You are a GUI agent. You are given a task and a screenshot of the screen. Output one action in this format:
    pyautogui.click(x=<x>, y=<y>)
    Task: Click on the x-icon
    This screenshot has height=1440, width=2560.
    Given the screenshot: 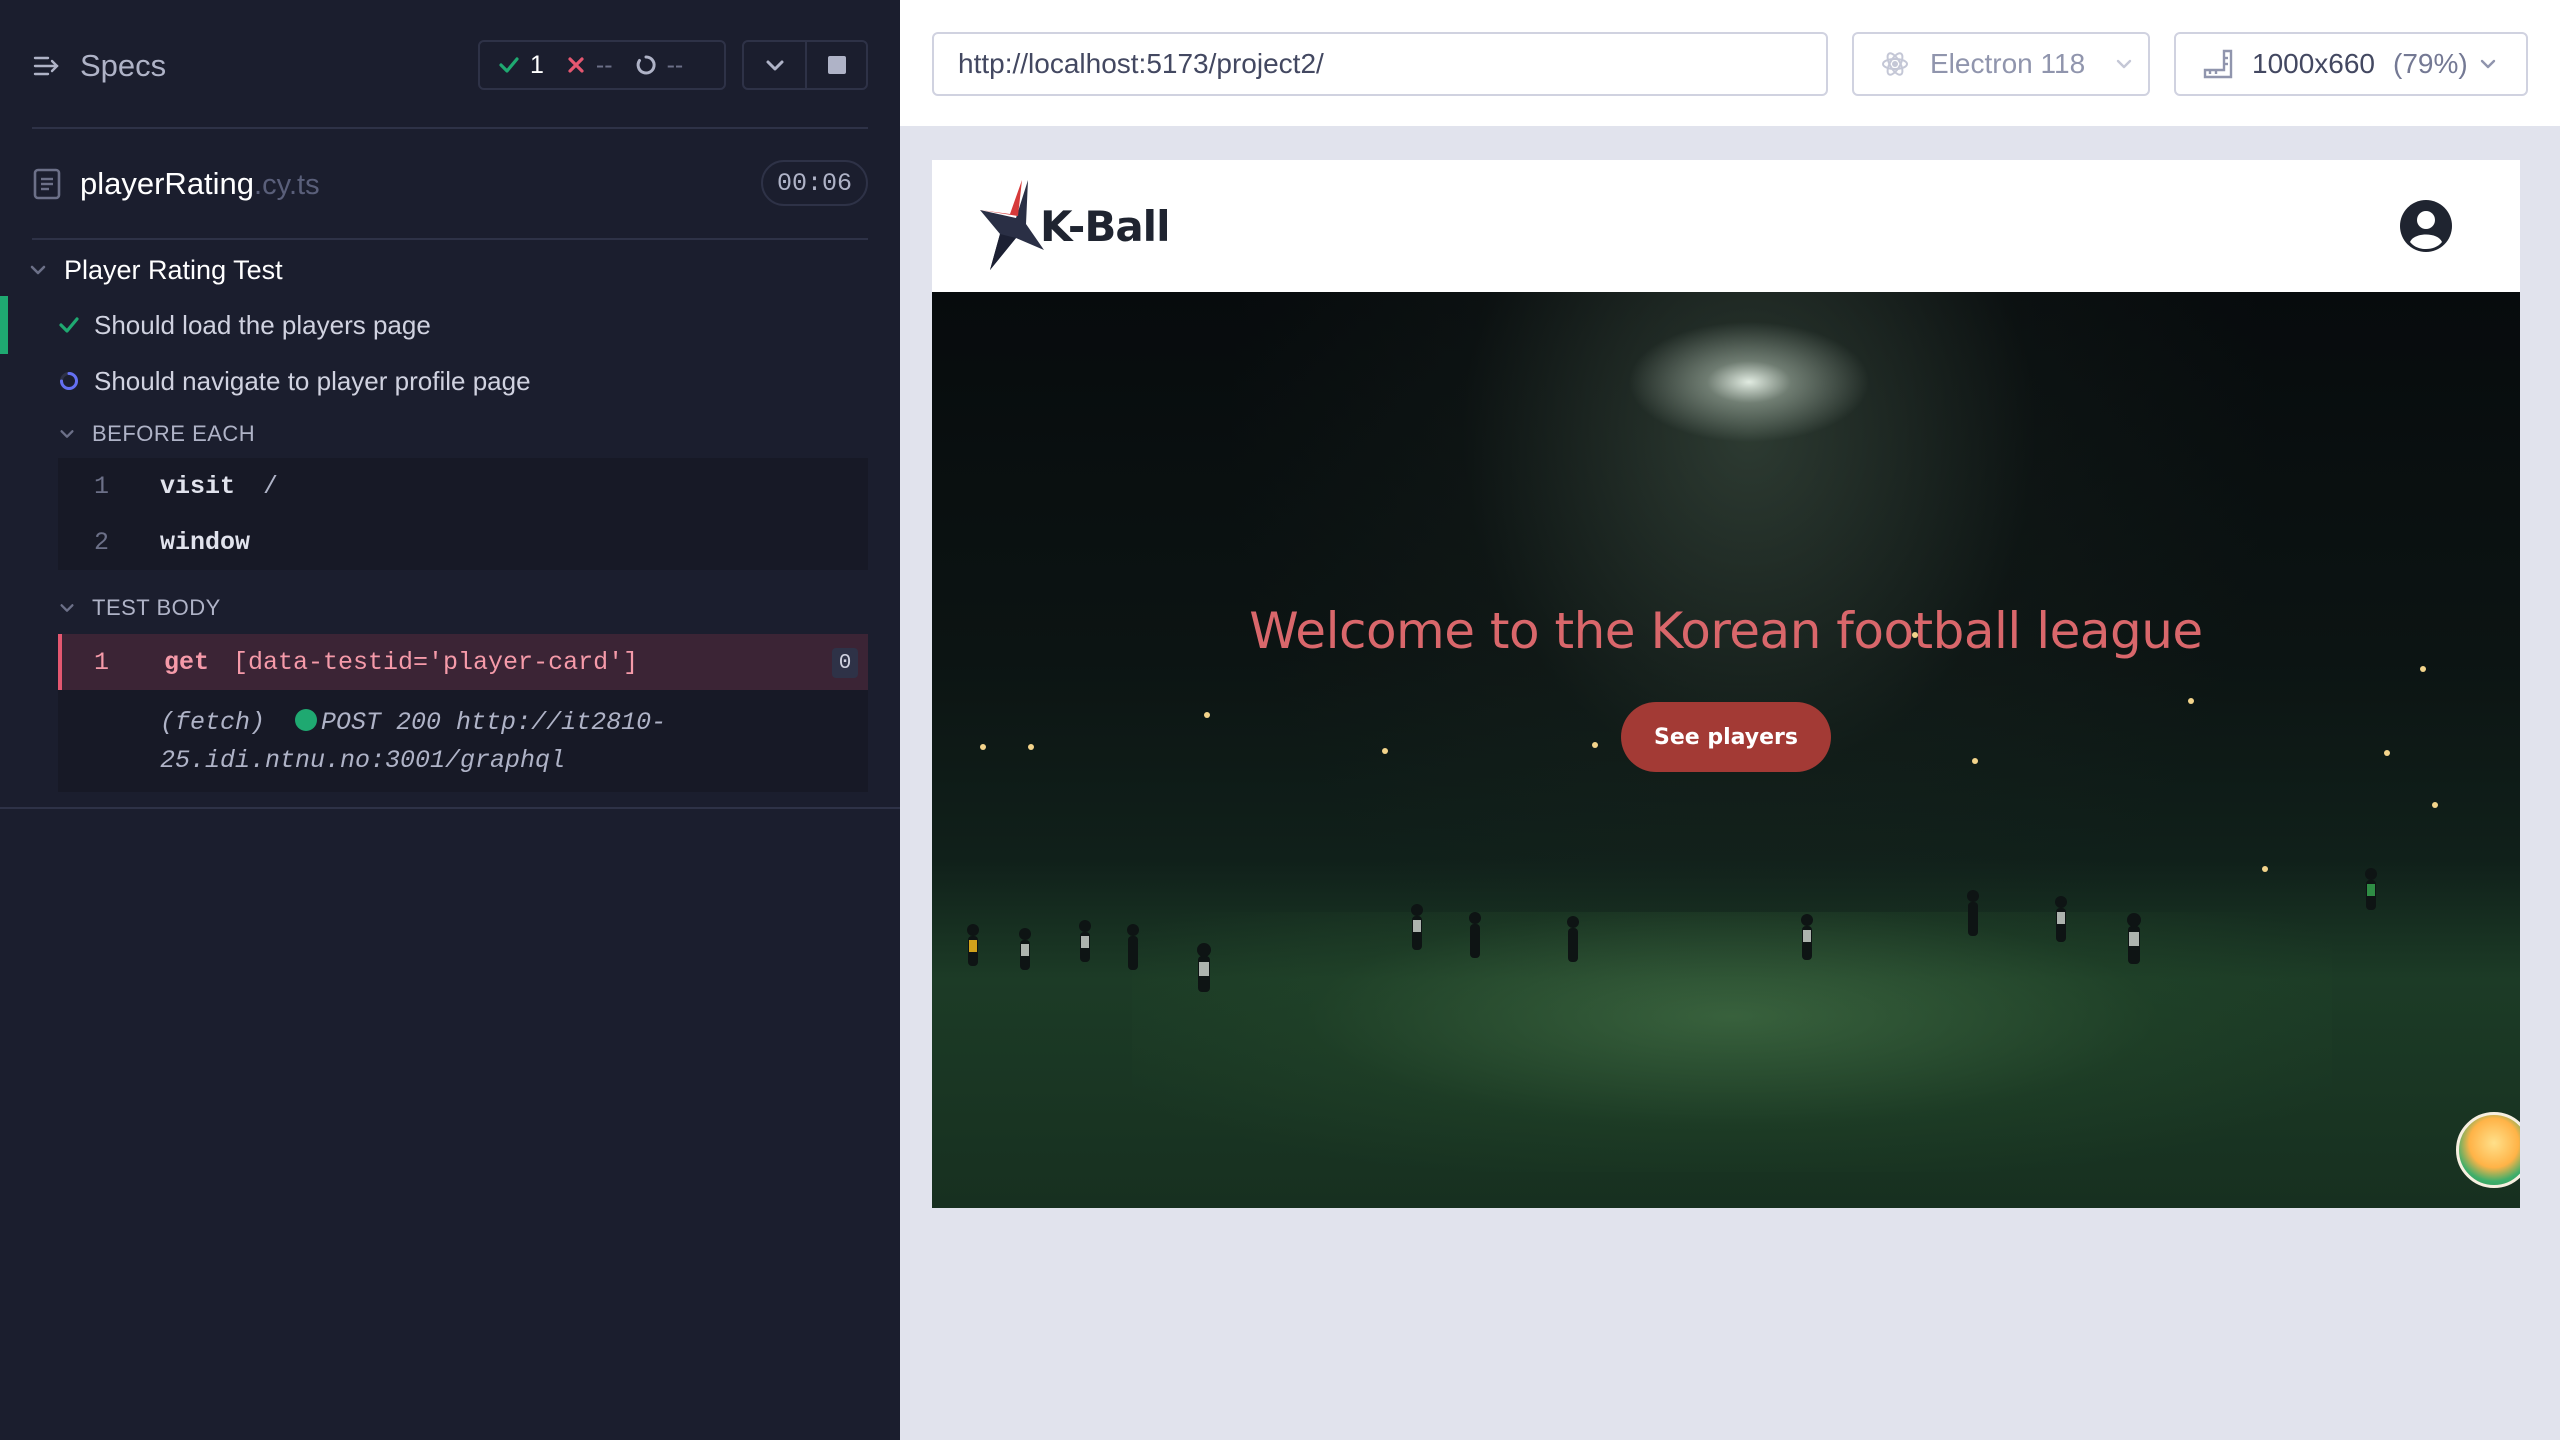 What is the action you would take?
    pyautogui.click(x=576, y=65)
    